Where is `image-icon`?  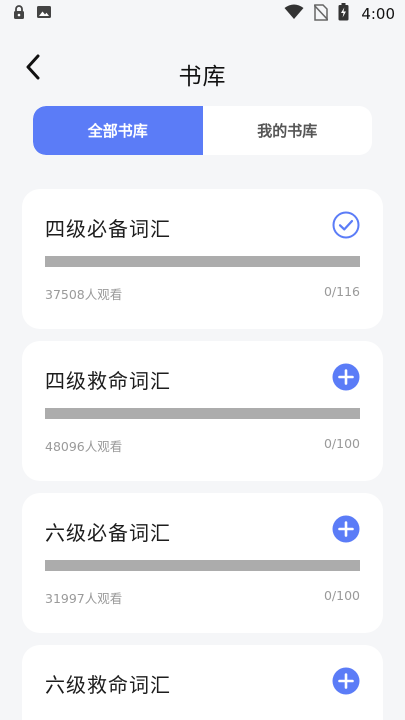 image-icon is located at coordinates (44, 14).